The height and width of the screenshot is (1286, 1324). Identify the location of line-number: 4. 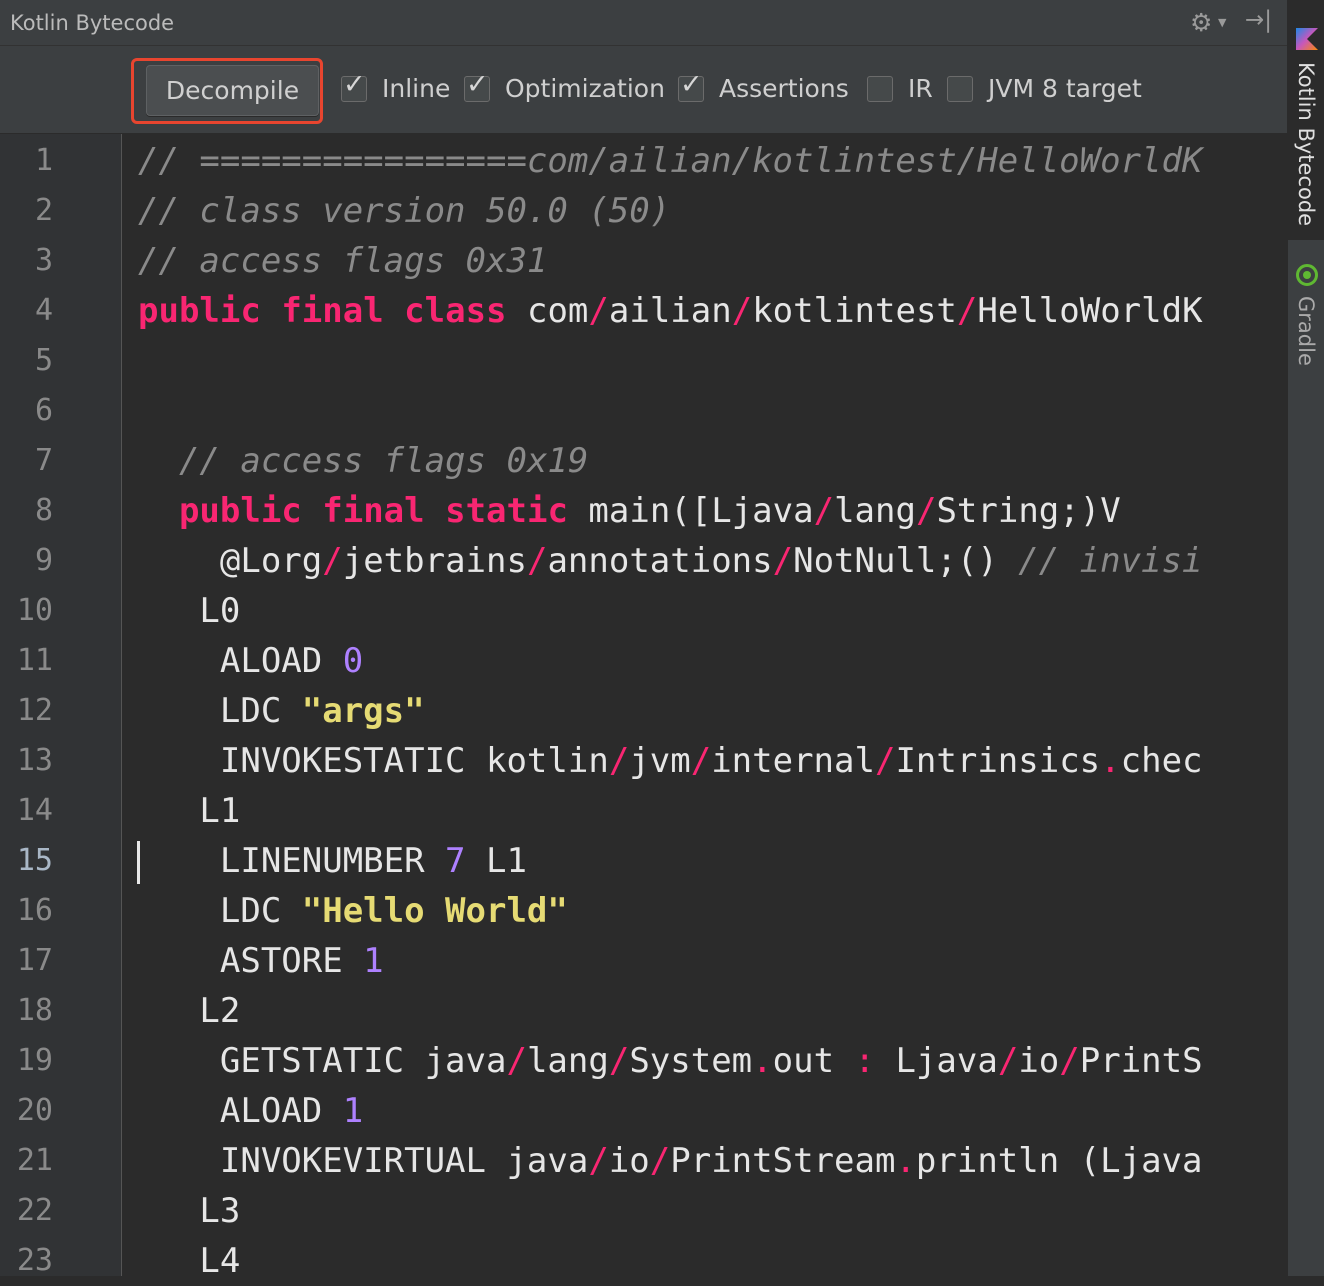
(43, 310).